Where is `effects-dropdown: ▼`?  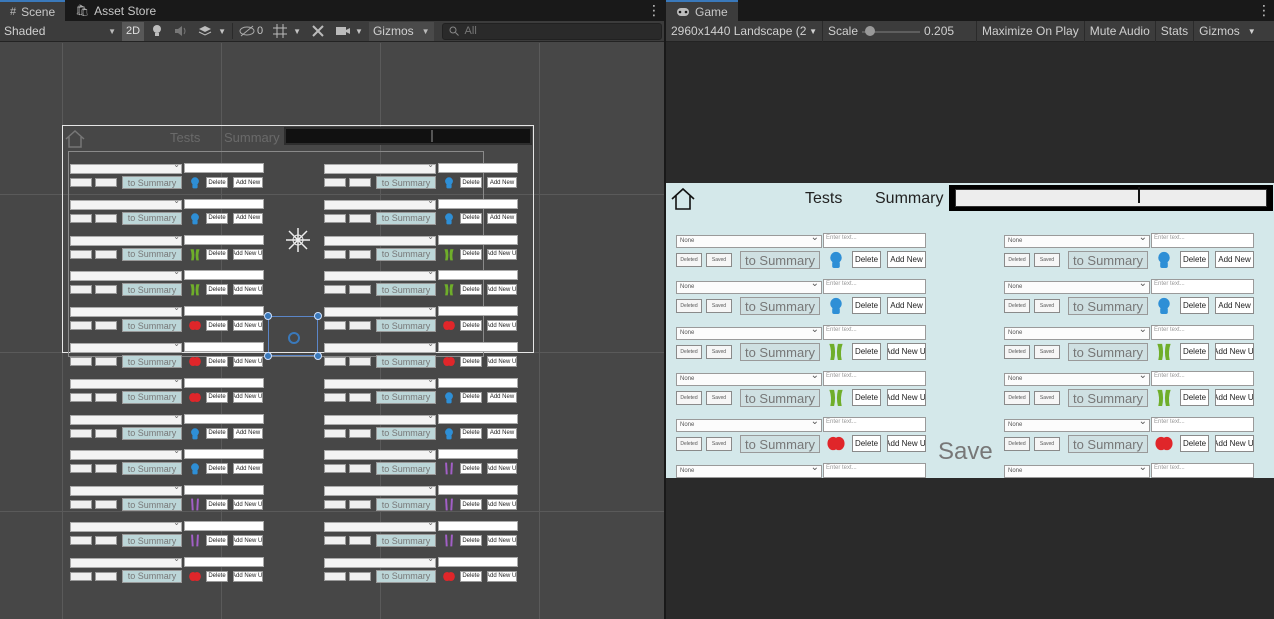 effects-dropdown: ▼ is located at coordinates (212, 31).